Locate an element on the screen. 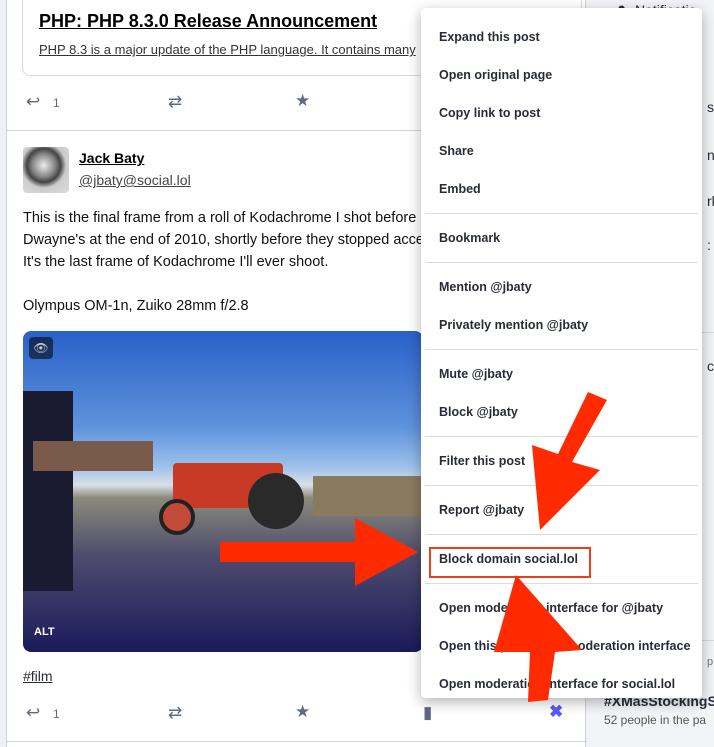 The width and height of the screenshot is (714, 747). author-name: Jack Baty is located at coordinates (111, 158).